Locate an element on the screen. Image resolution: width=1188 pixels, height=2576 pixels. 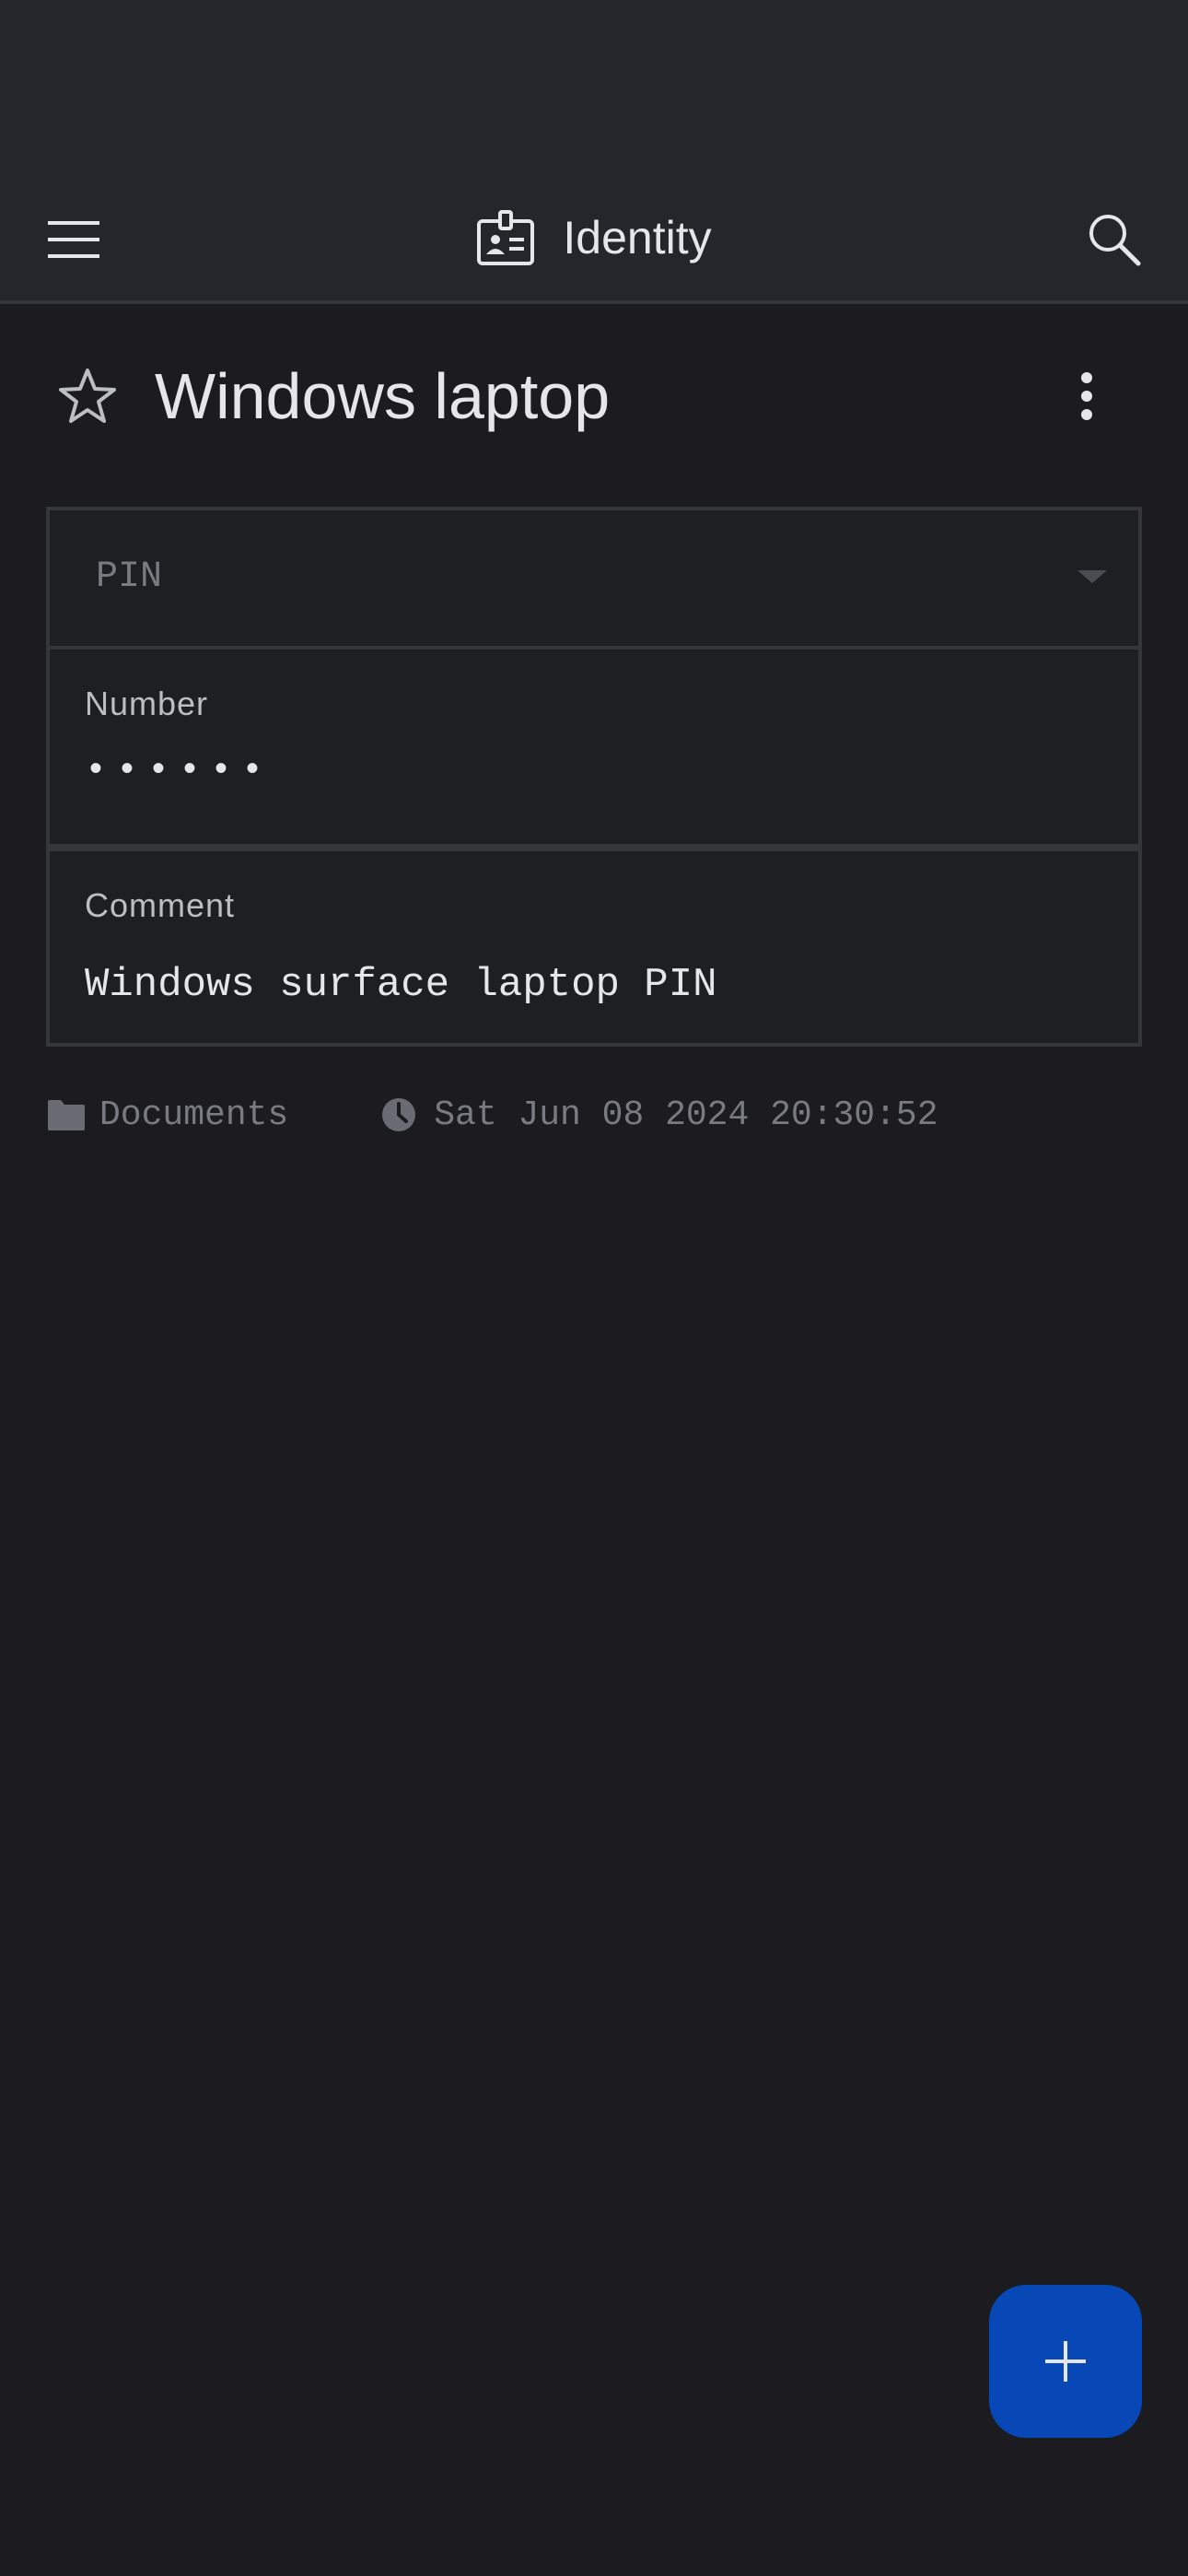
number-field: Number •••••• is located at coordinates (594, 747).